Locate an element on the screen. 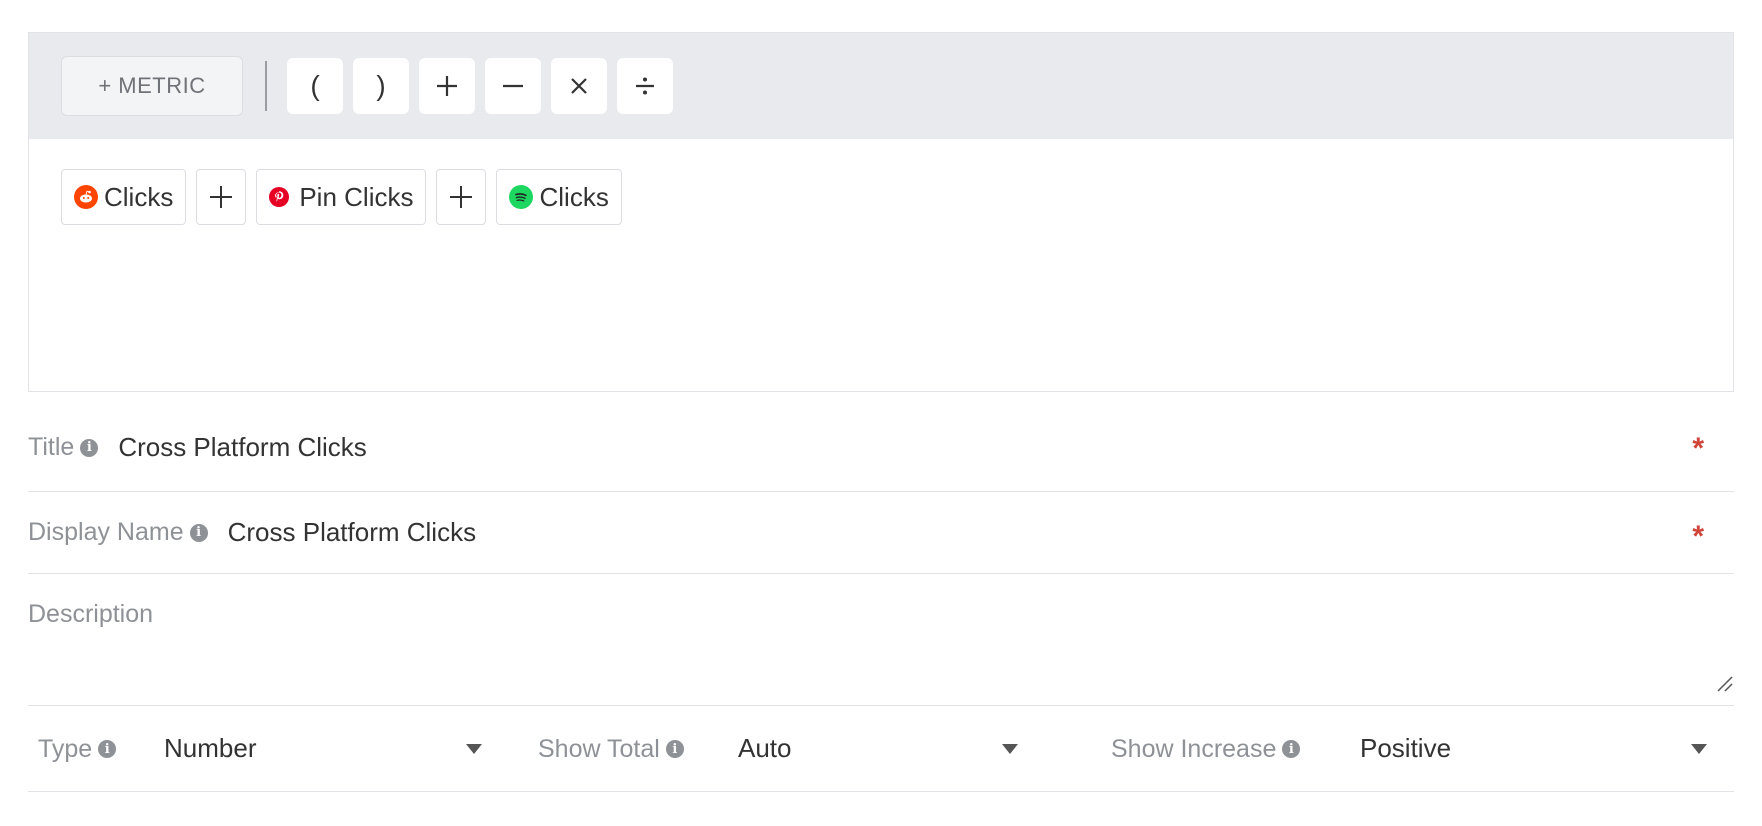  show-total-label-text: Show Total is located at coordinates (599, 748).